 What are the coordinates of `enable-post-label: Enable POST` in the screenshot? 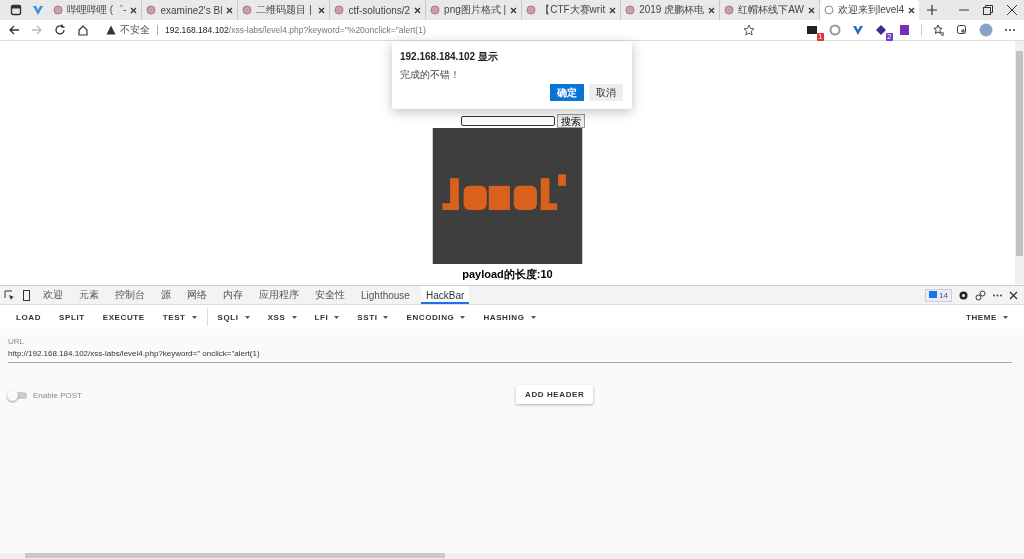 It's located at (57, 395).